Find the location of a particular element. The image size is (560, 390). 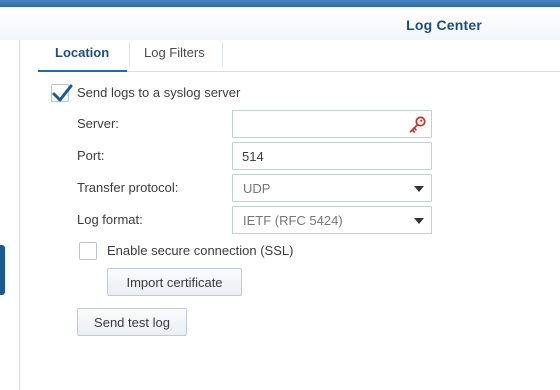

title-bar: Log Center is located at coordinates (280, 23).